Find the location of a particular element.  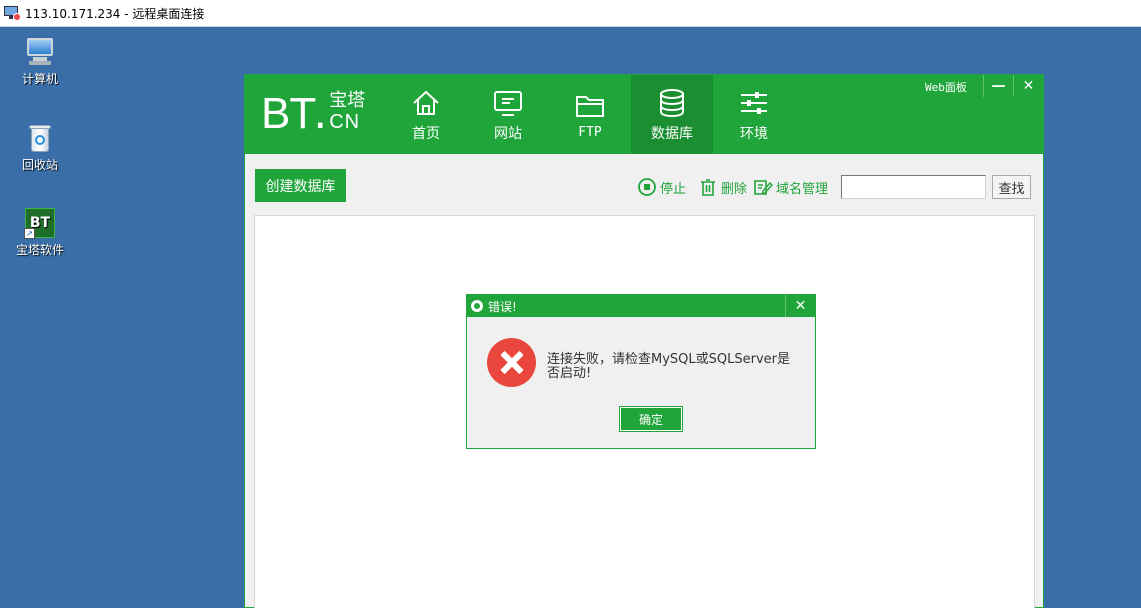

dialog-title: 错误! is located at coordinates (502, 306).